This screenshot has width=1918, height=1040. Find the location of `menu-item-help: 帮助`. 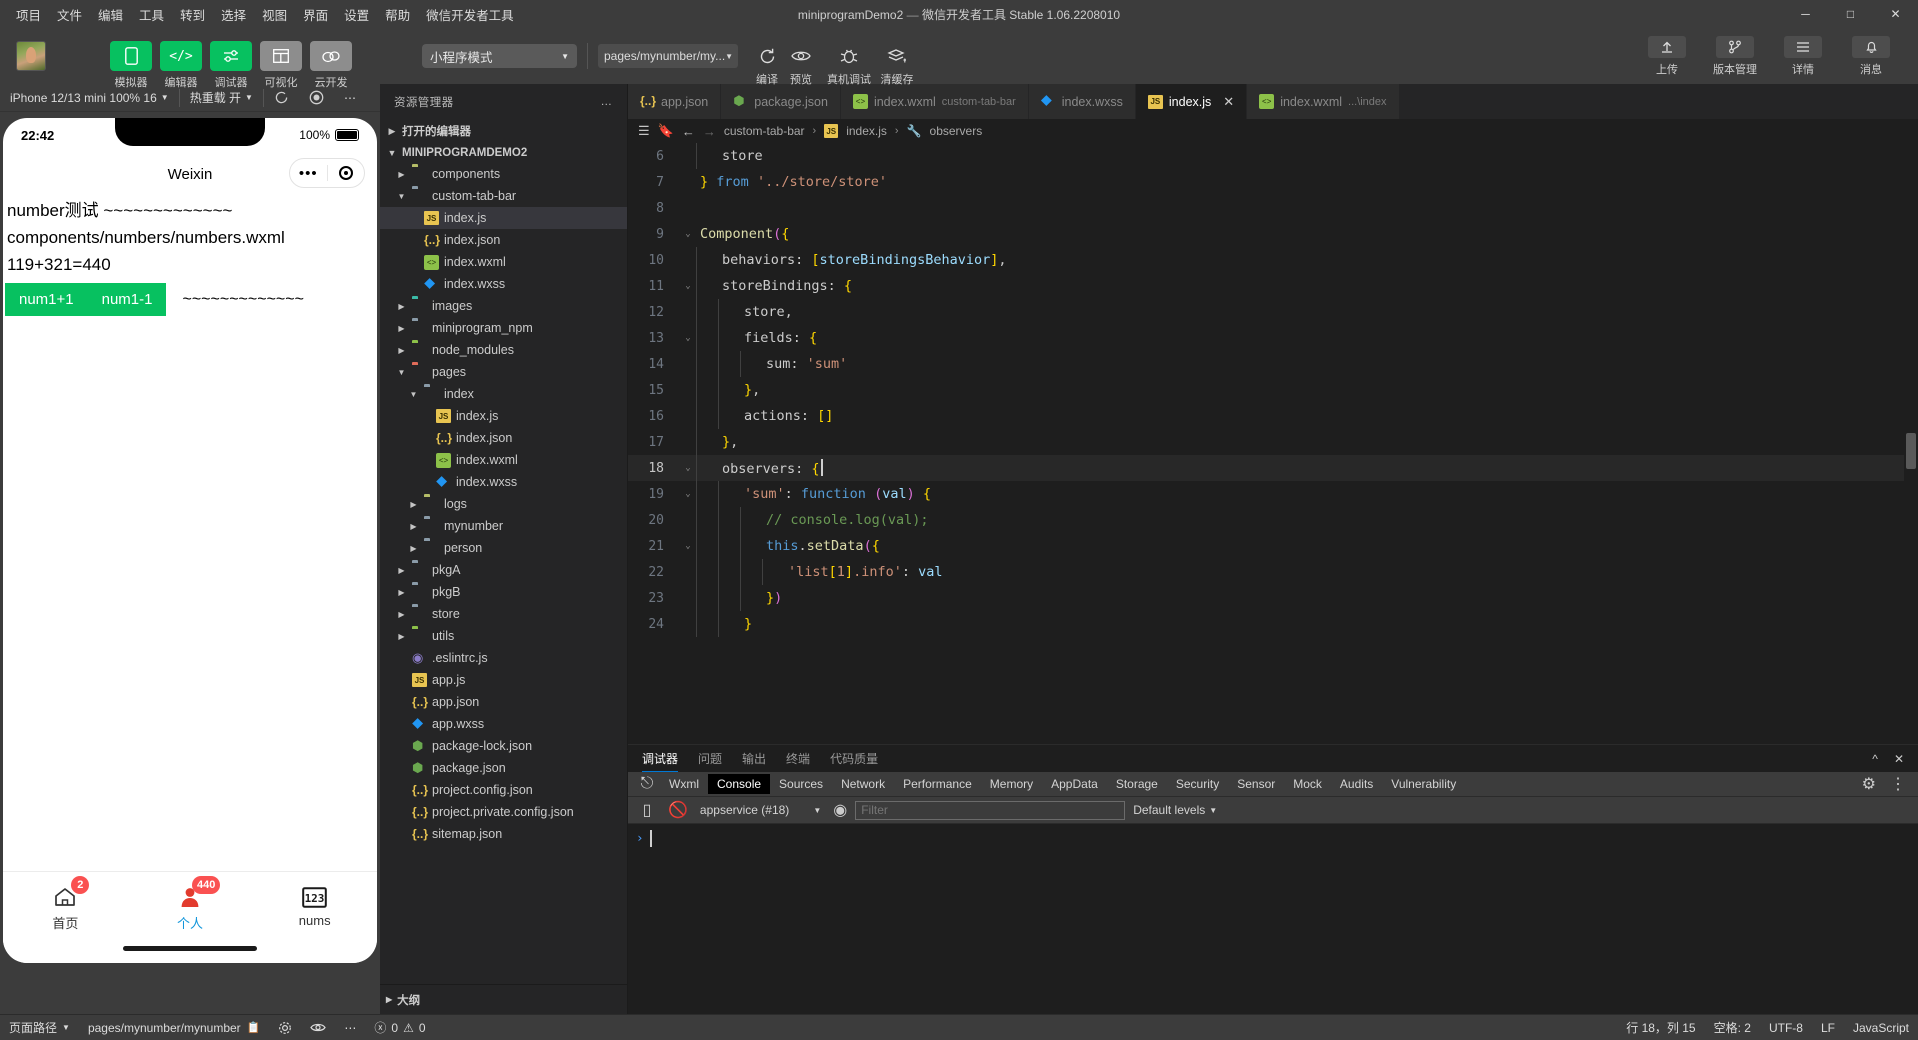

menu-item-help: 帮助 is located at coordinates (397, 14).